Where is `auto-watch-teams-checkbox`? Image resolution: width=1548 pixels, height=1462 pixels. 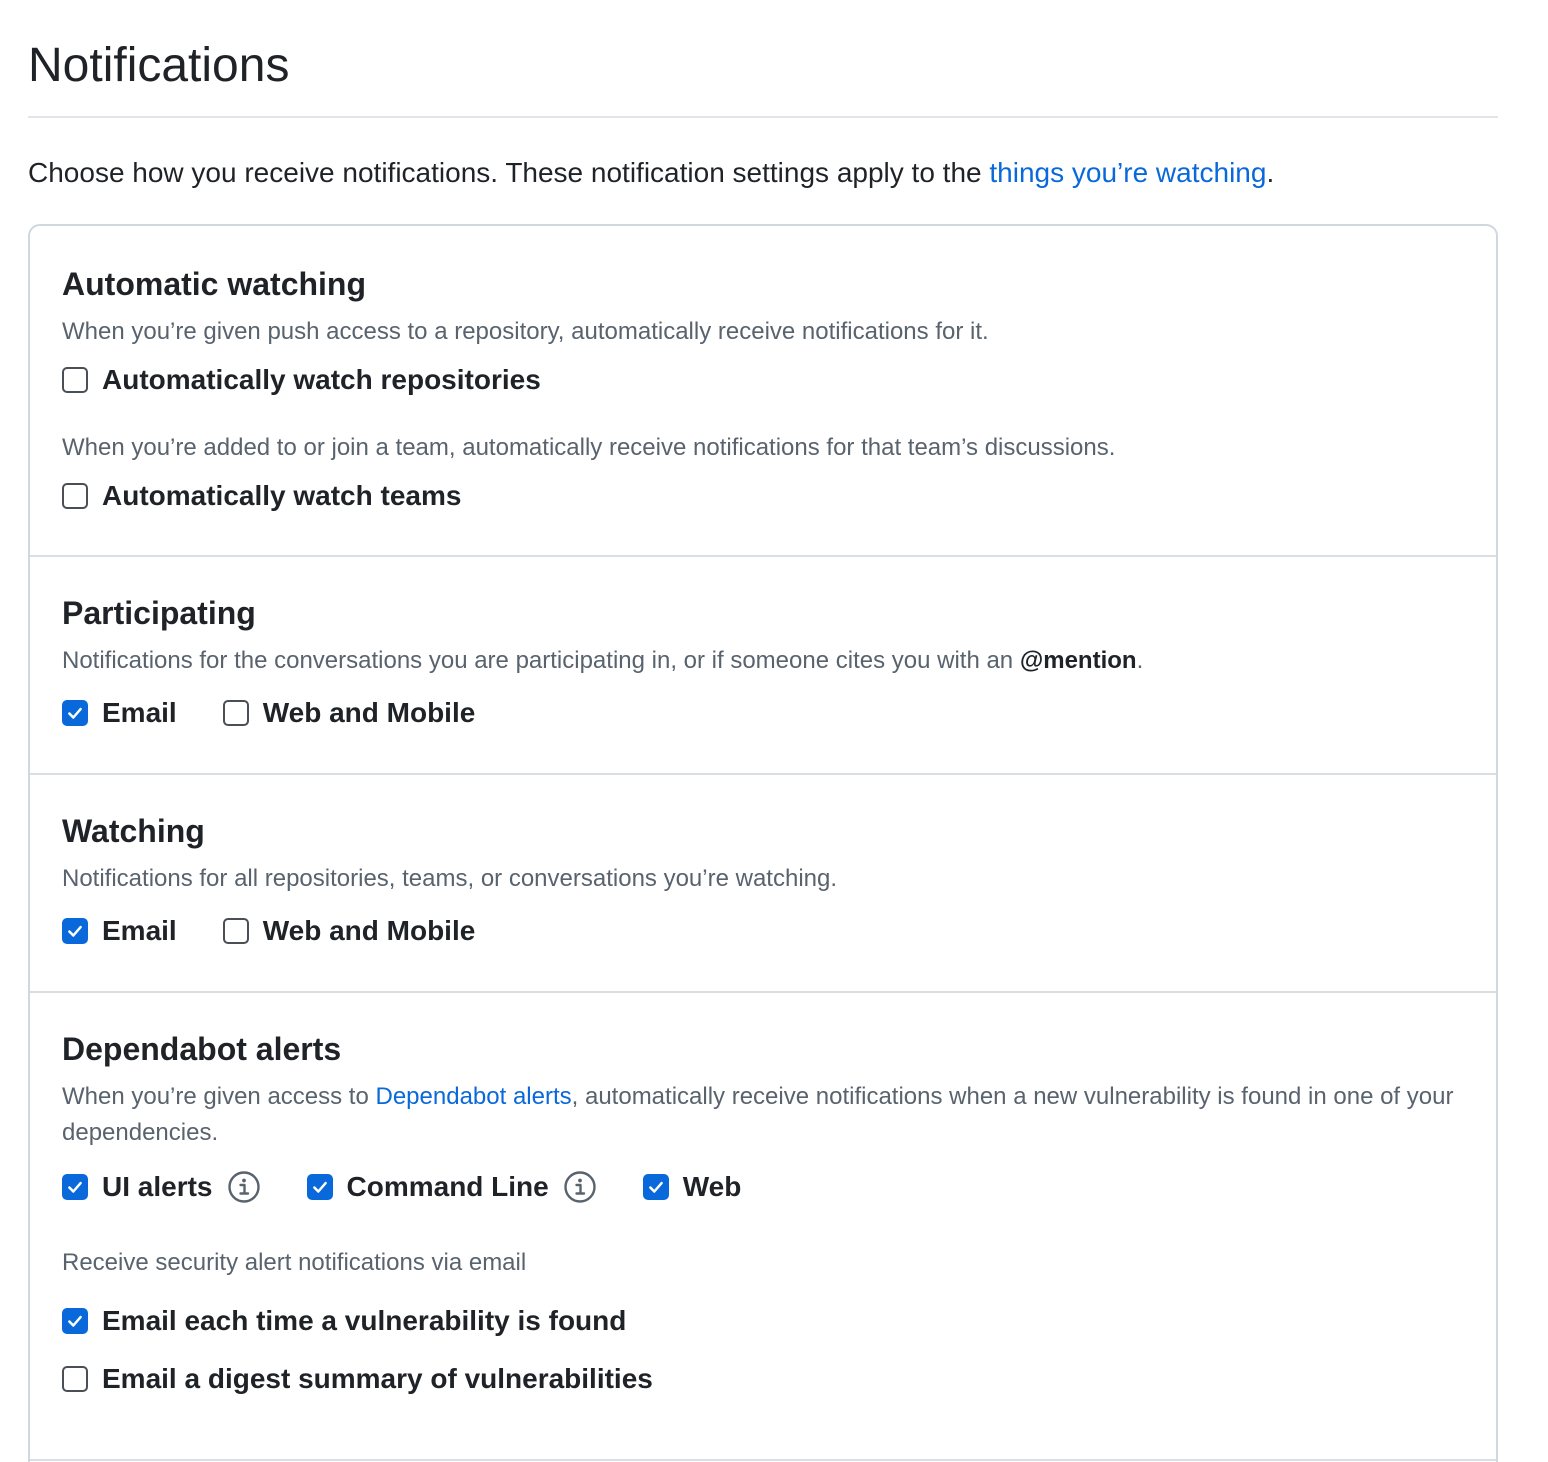 auto-watch-teams-checkbox is located at coordinates (75, 496).